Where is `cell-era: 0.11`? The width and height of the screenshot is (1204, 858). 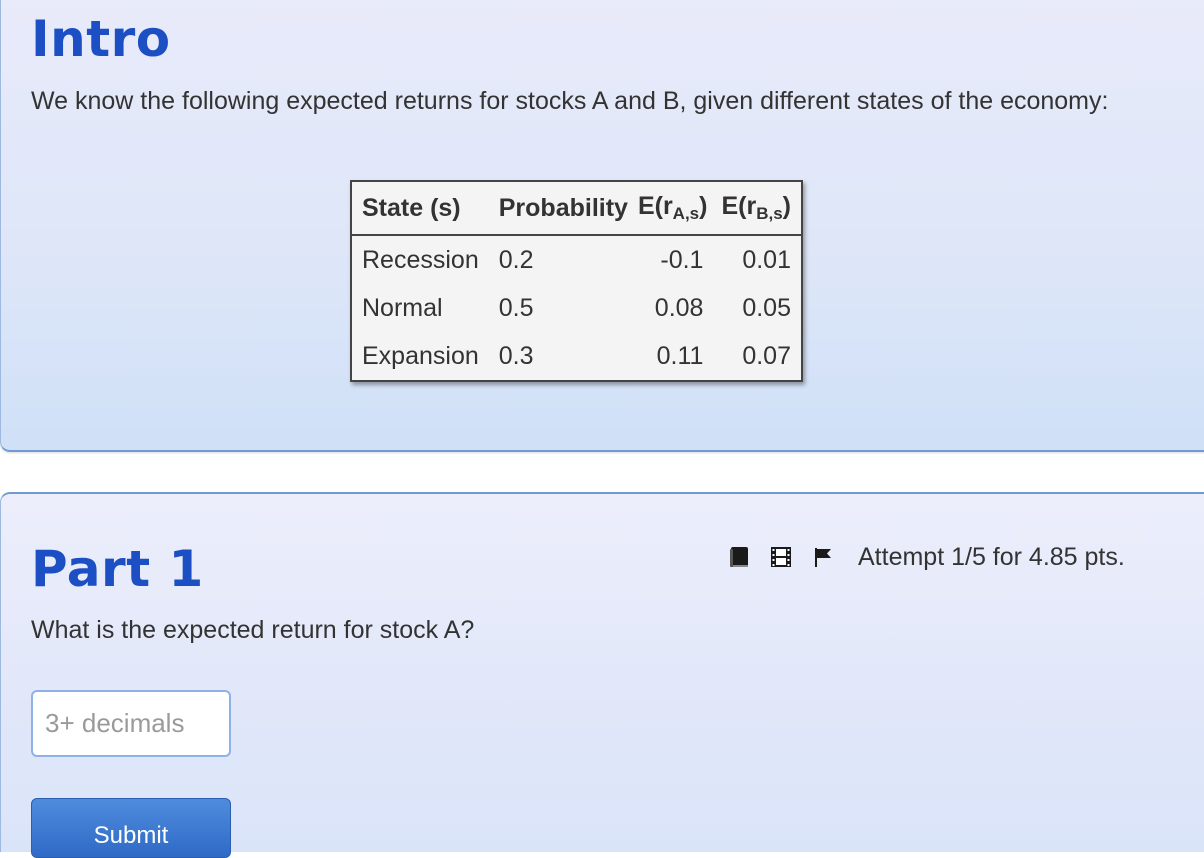 cell-era: 0.11 is located at coordinates (680, 355).